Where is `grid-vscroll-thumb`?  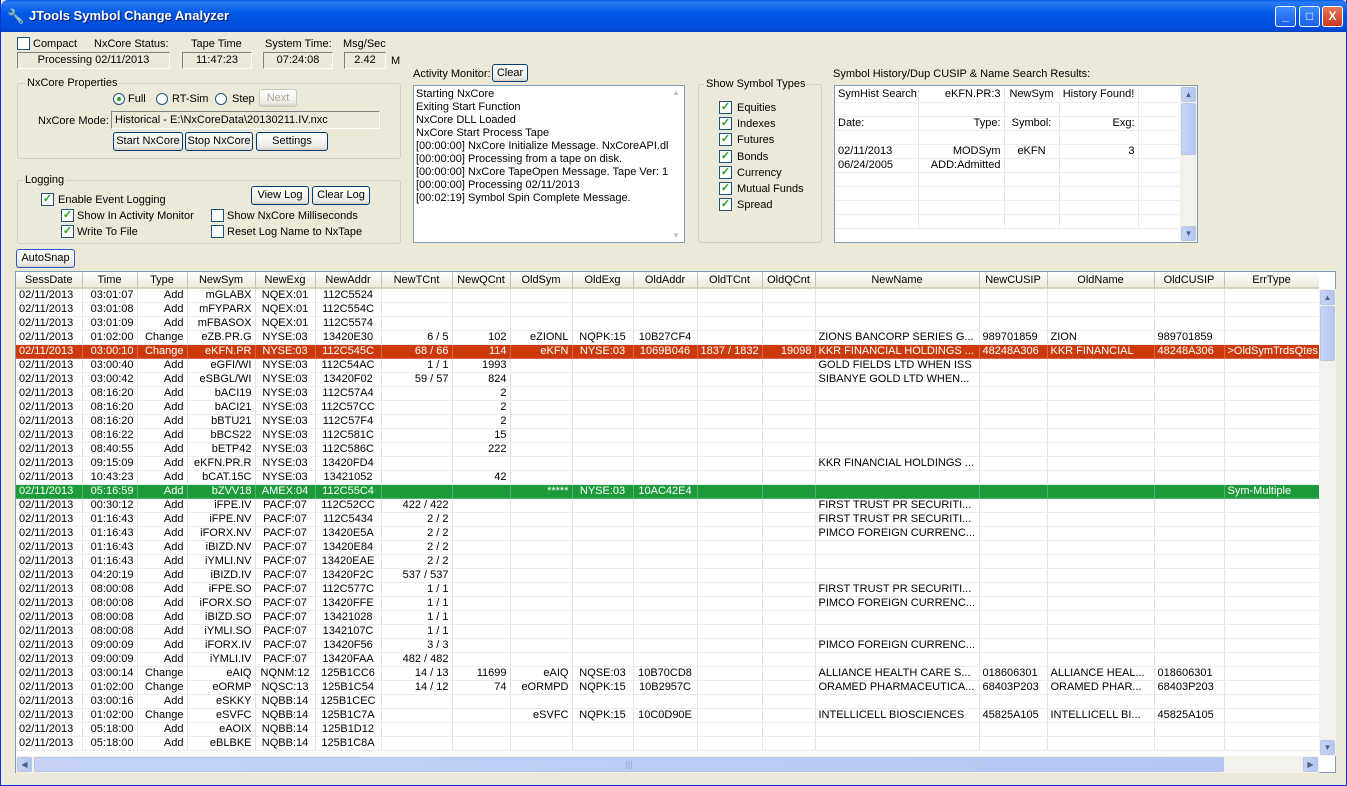
grid-vscroll-thumb is located at coordinates (1327, 333).